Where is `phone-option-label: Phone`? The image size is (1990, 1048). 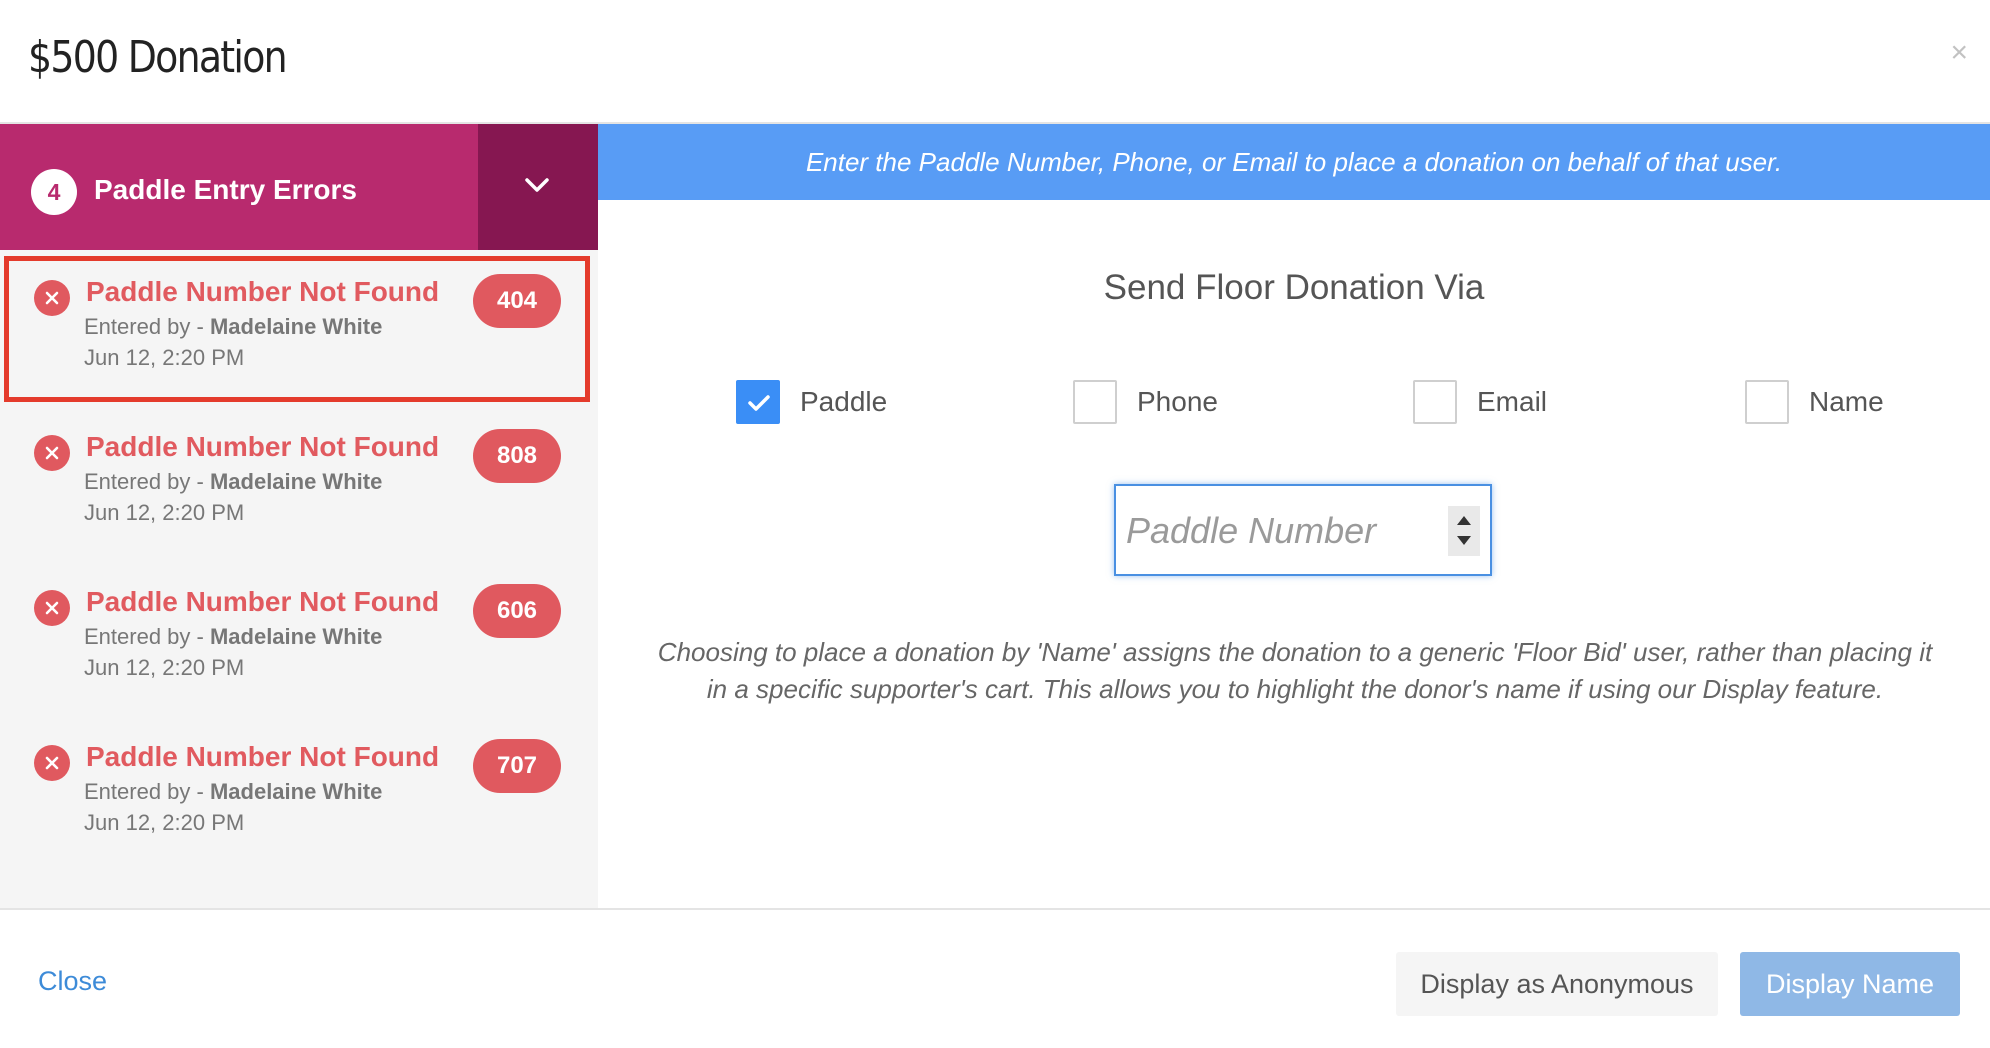 phone-option-label: Phone is located at coordinates (1177, 401).